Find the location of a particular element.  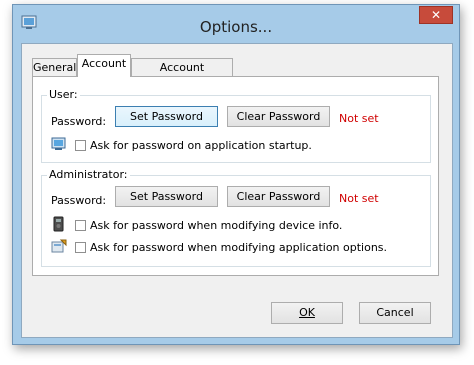

close-button: ✕ is located at coordinates (436, 15).